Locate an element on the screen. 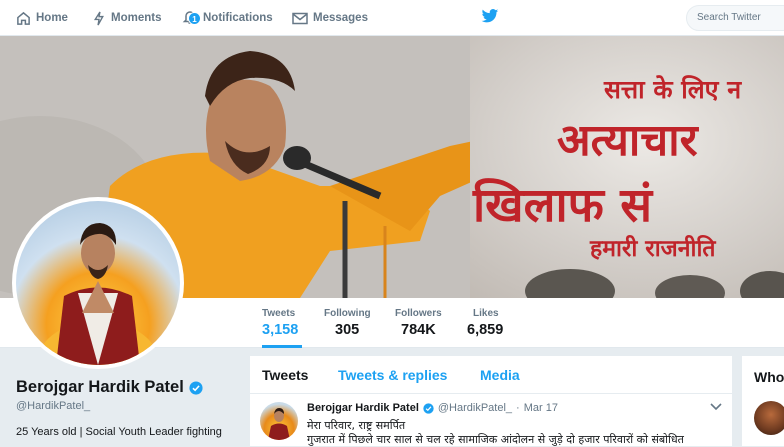 This screenshot has height=447, width=784. stat-followers: Followers 784K is located at coordinates (418, 323).